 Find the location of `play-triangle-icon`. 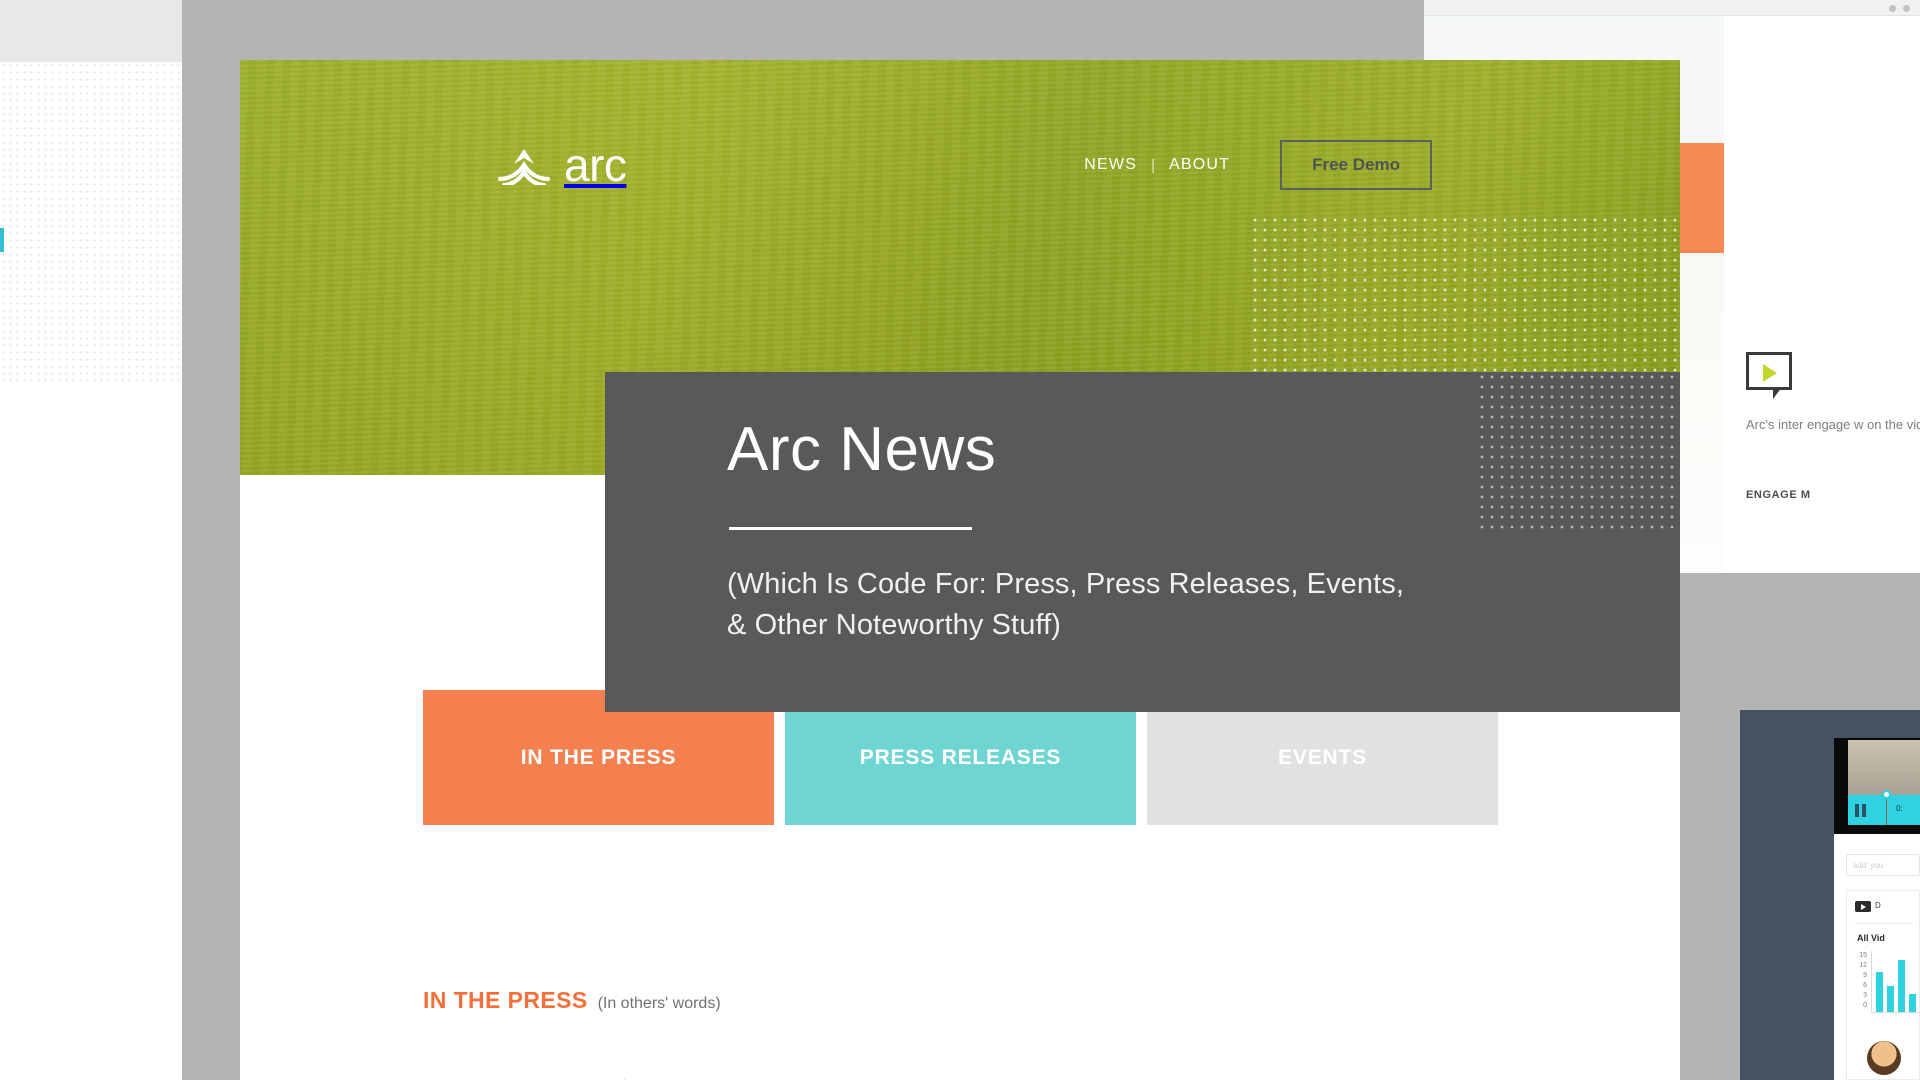

play-triangle-icon is located at coordinates (1770, 373).